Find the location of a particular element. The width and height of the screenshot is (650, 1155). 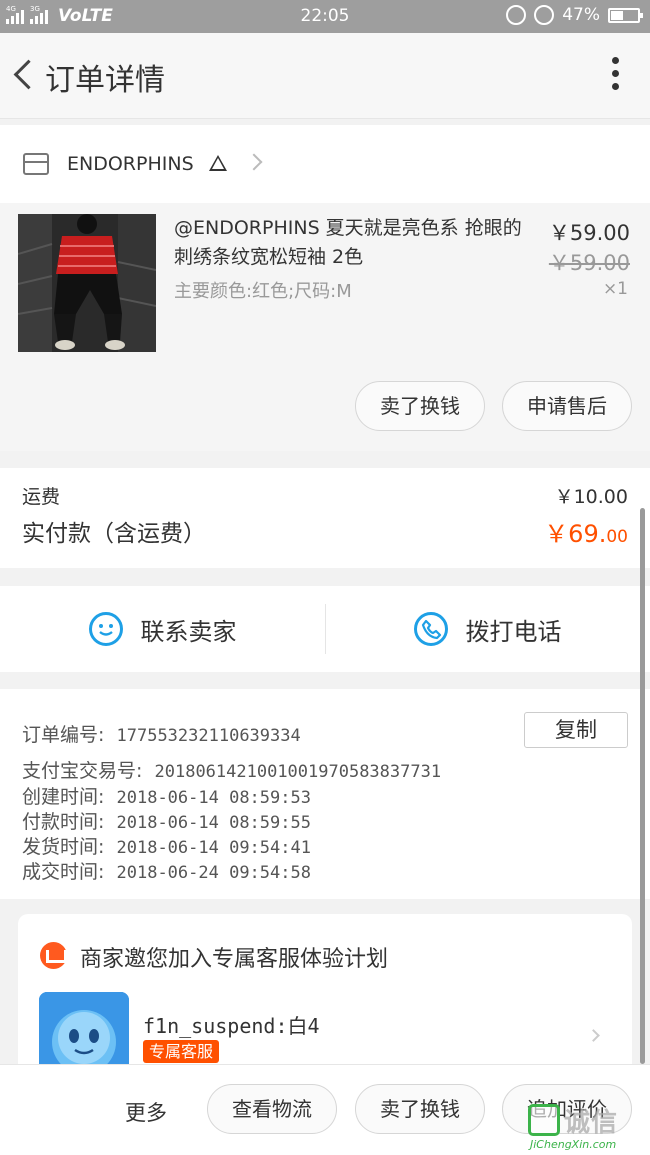

after-sales-button: 申请售后 is located at coordinates (567, 406).